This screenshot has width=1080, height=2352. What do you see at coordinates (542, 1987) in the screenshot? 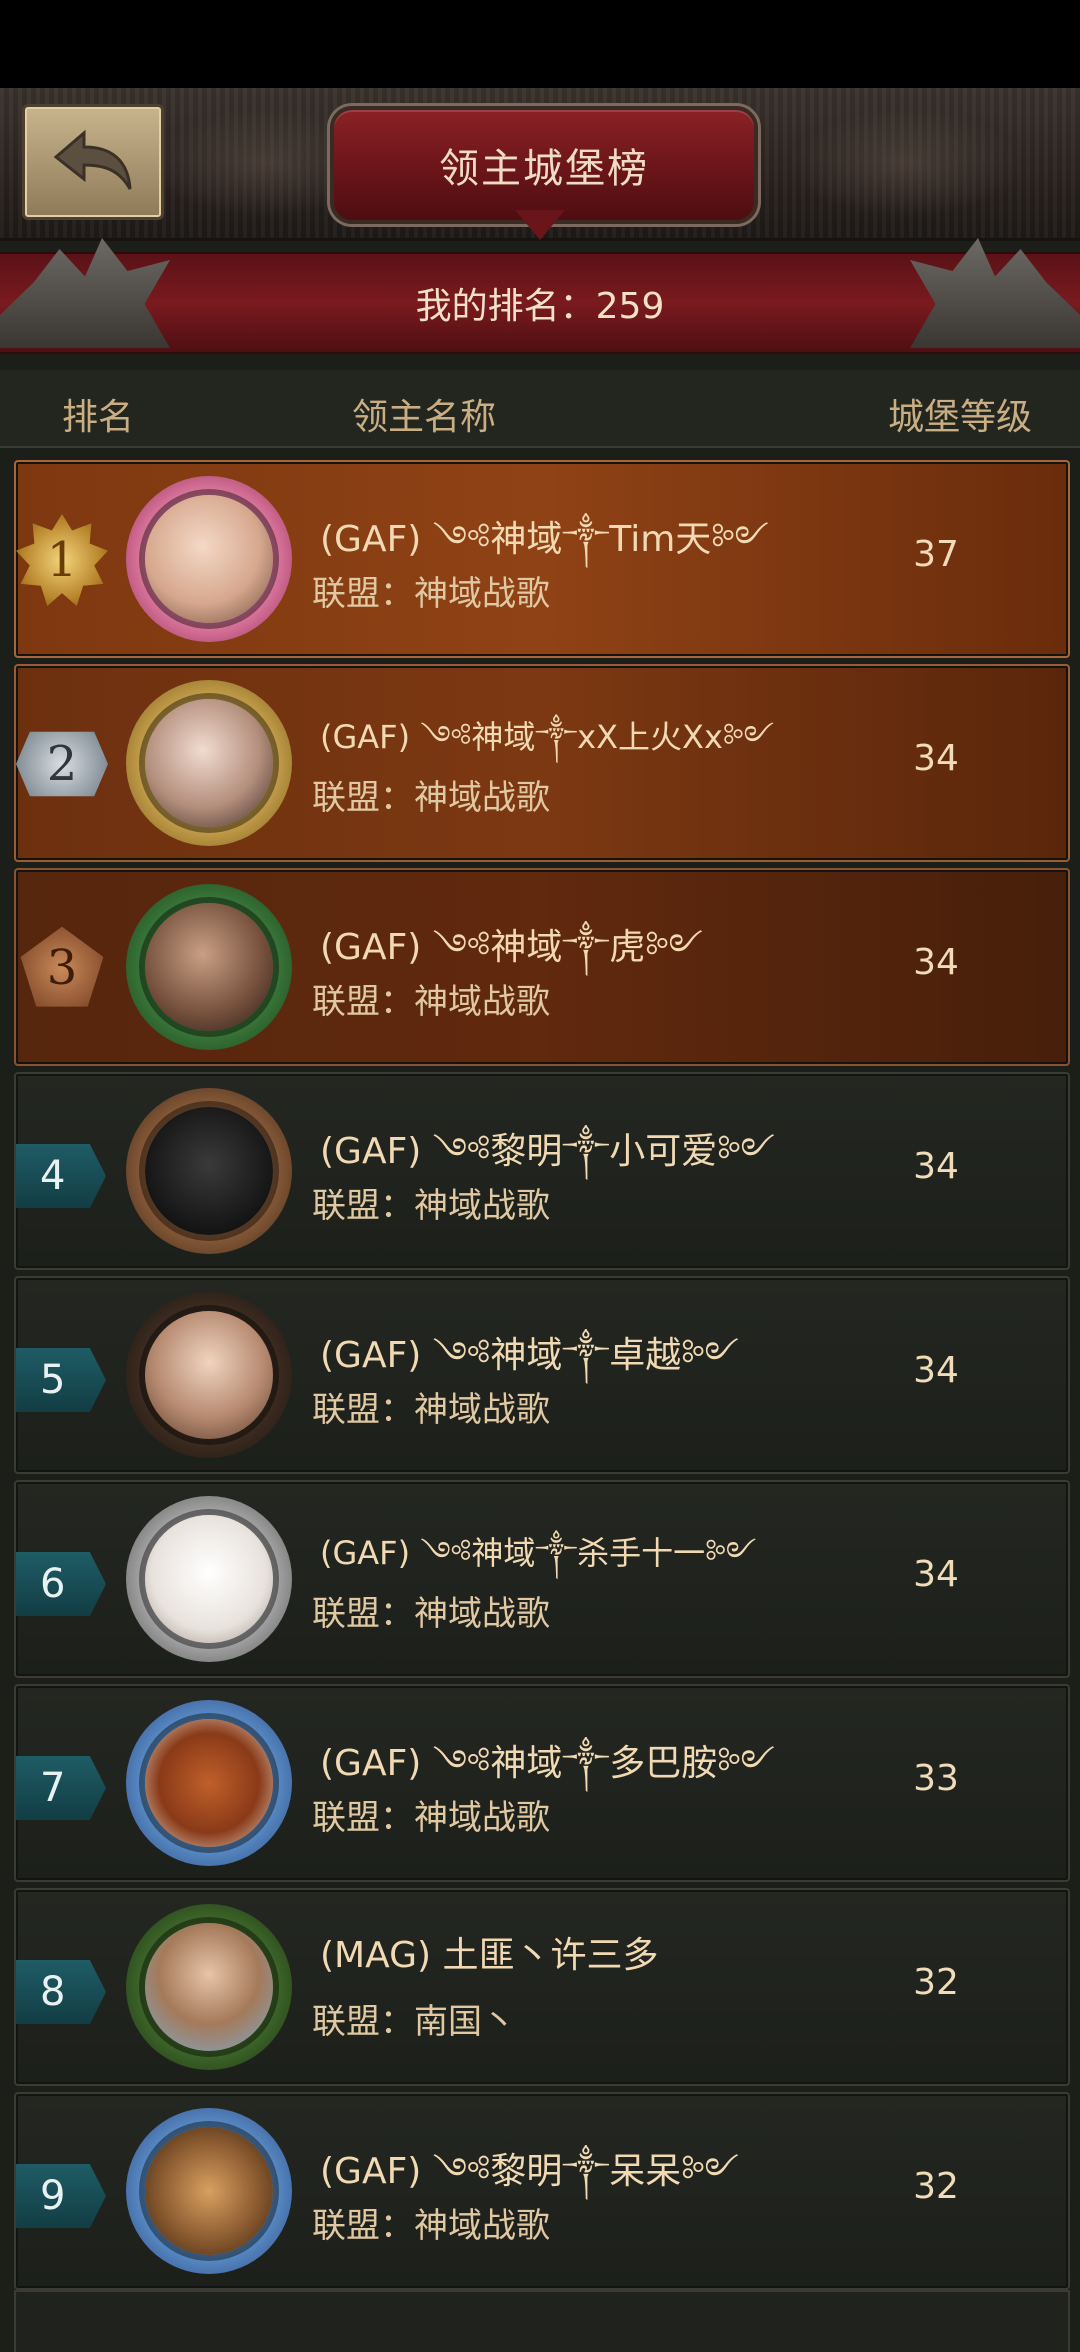
I see `leaderboard-row: 8 (MAG) 土匪丶许三多 联盟：南国丶 32` at bounding box center [542, 1987].